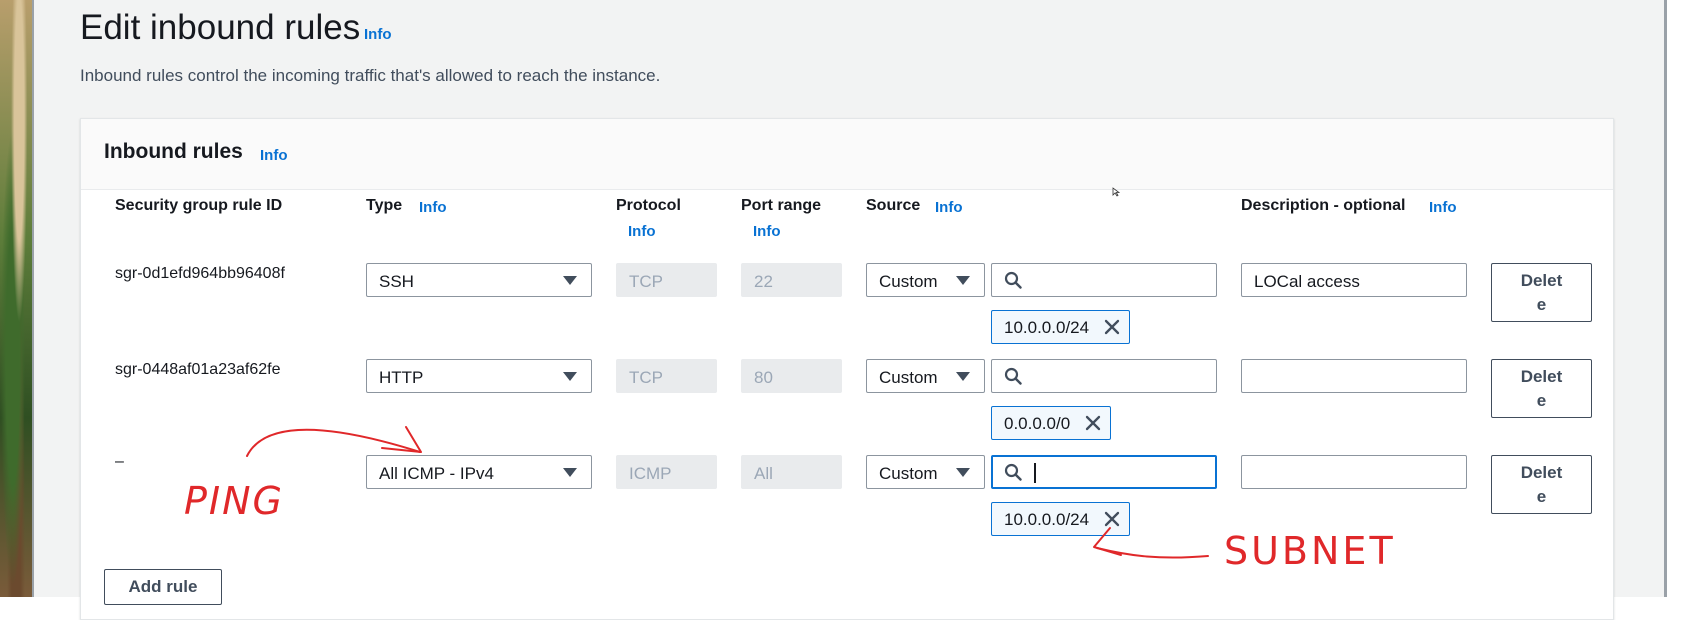  What do you see at coordinates (16, 298) in the screenshot?
I see `background-photo` at bounding box center [16, 298].